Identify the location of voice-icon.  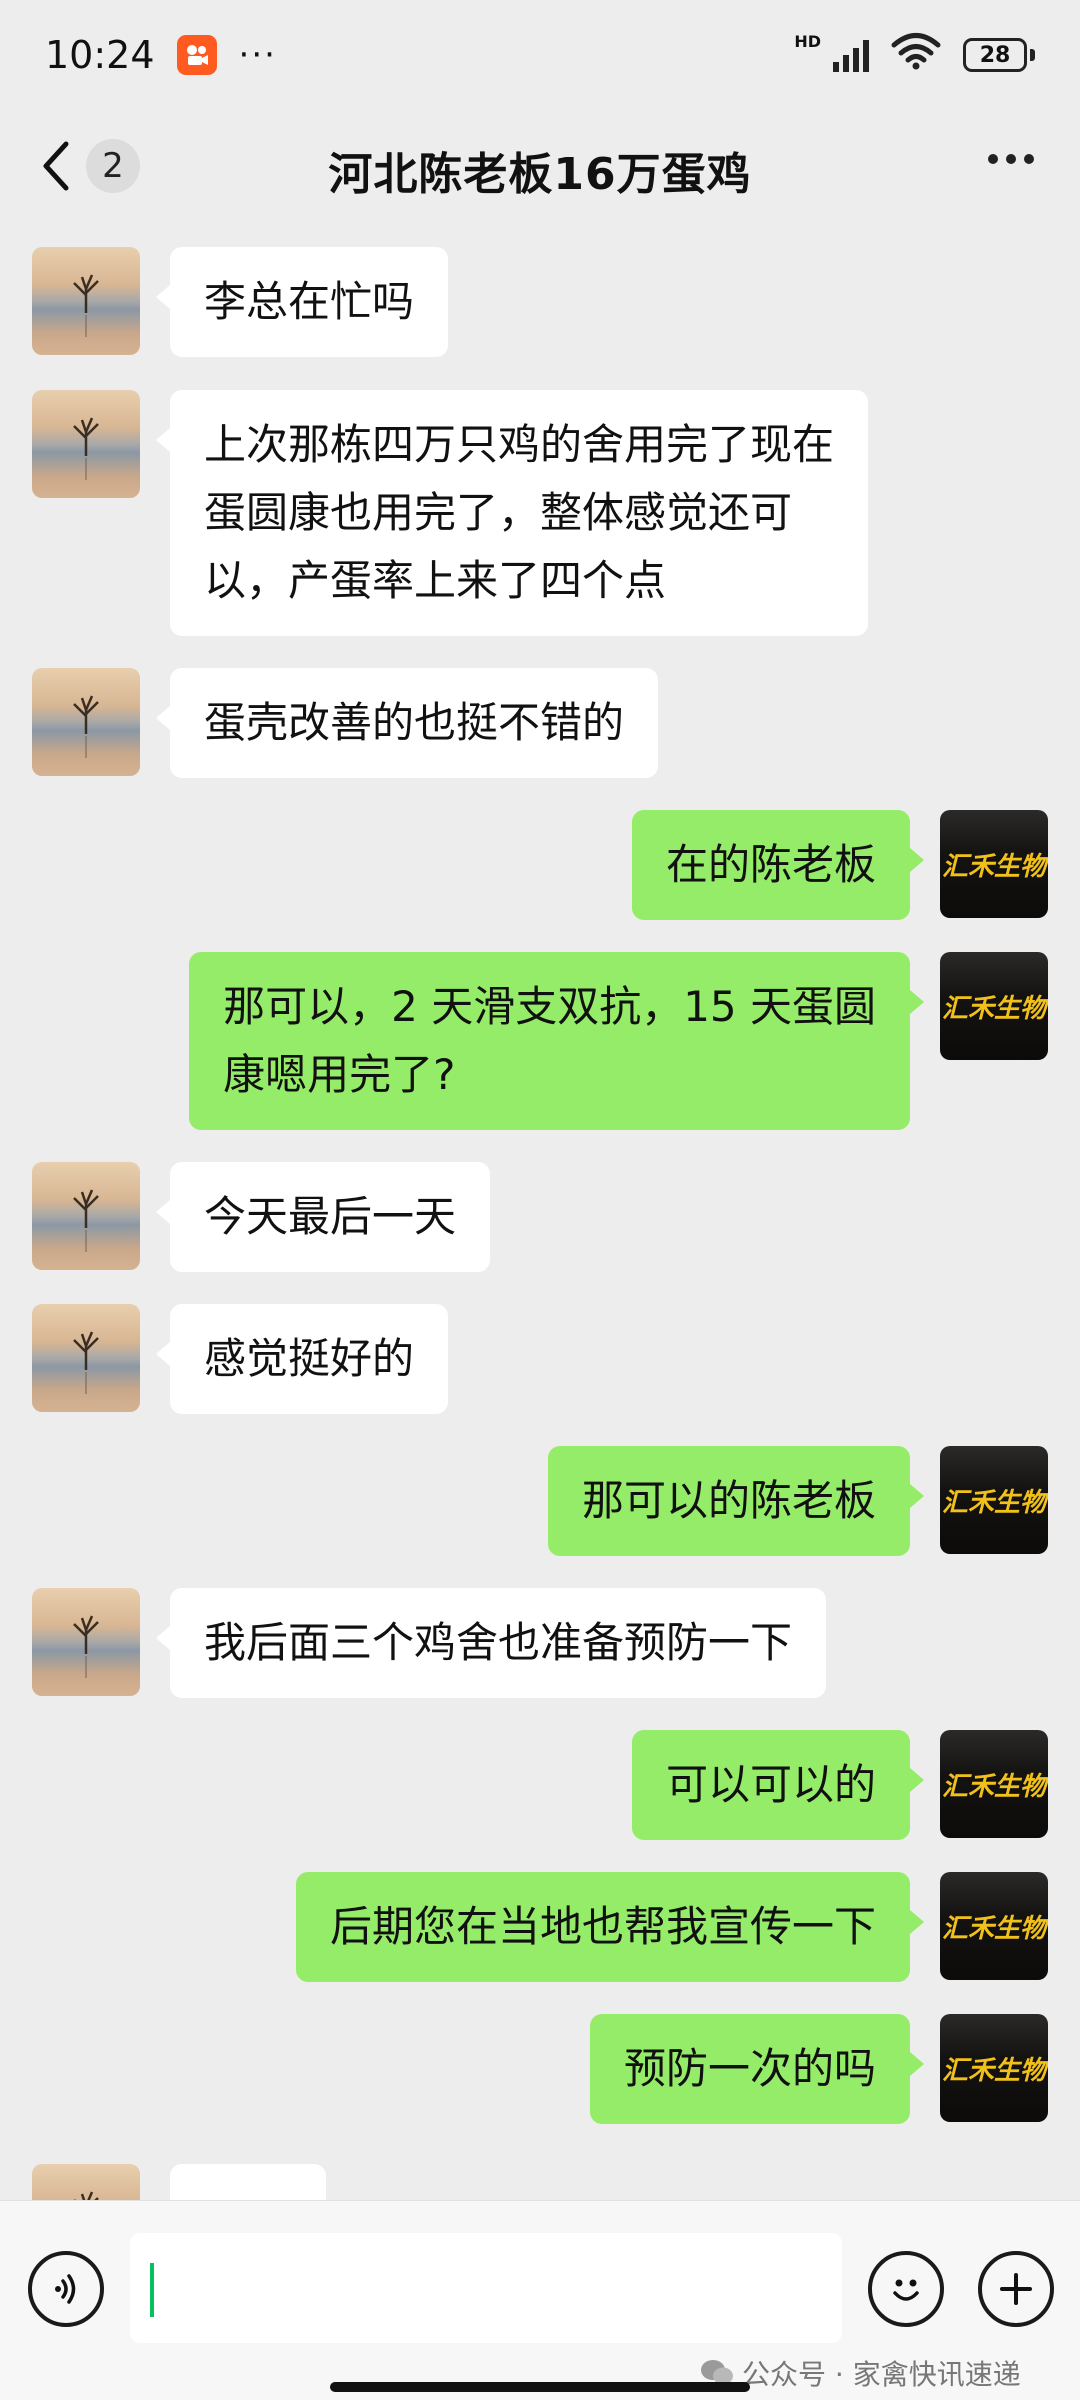
(65, 2289).